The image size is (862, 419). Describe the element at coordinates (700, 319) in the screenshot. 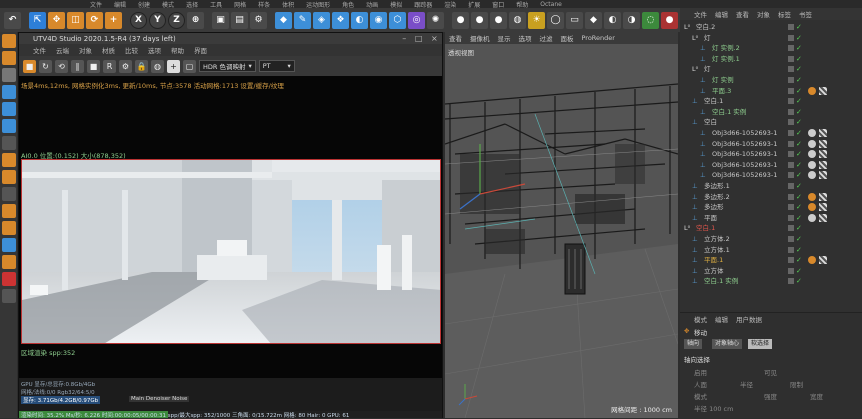

I see `attribute-tab-0: 模式` at that location.